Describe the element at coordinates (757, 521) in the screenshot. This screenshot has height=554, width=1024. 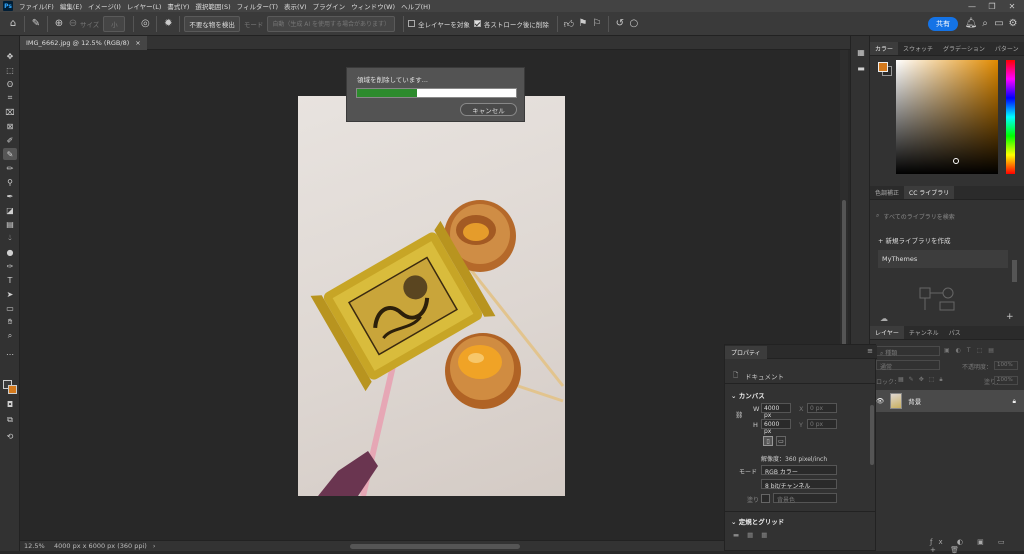
I see `rulers-grids-section-title: ⌄ 定規とグリッド` at that location.